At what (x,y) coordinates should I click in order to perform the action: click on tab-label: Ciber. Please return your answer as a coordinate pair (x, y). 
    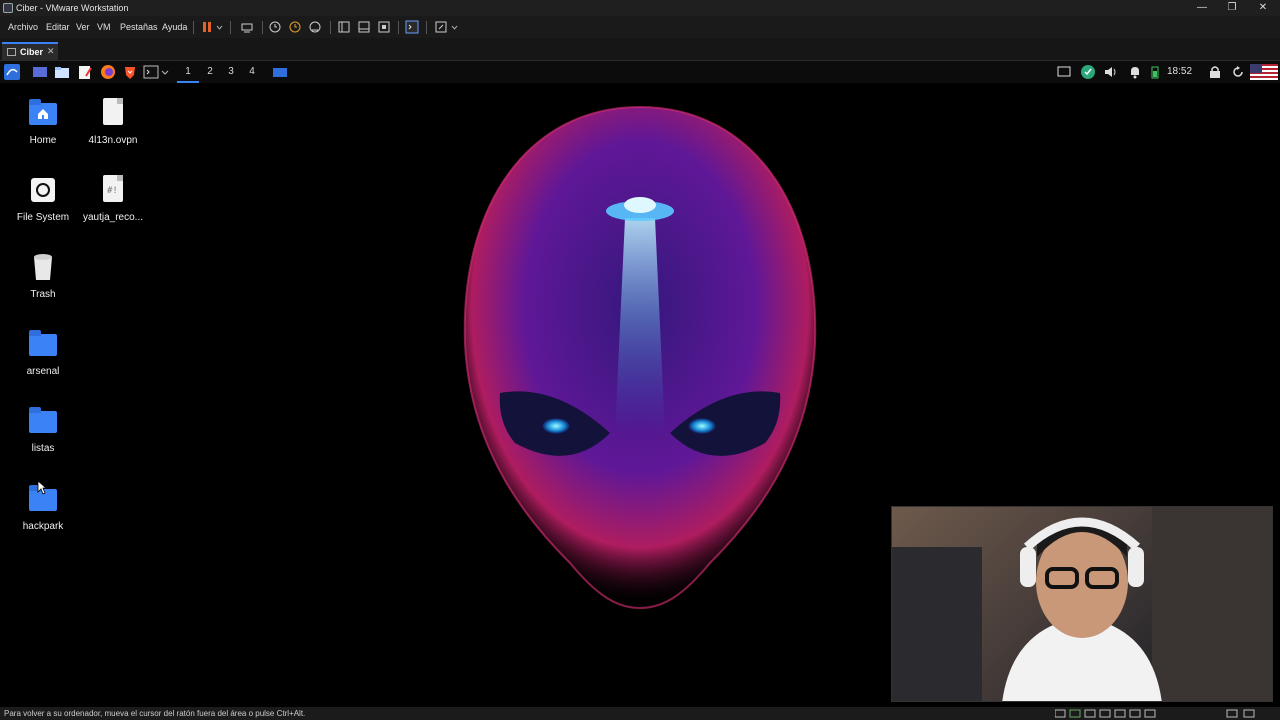
    Looking at the image, I should click on (32, 52).